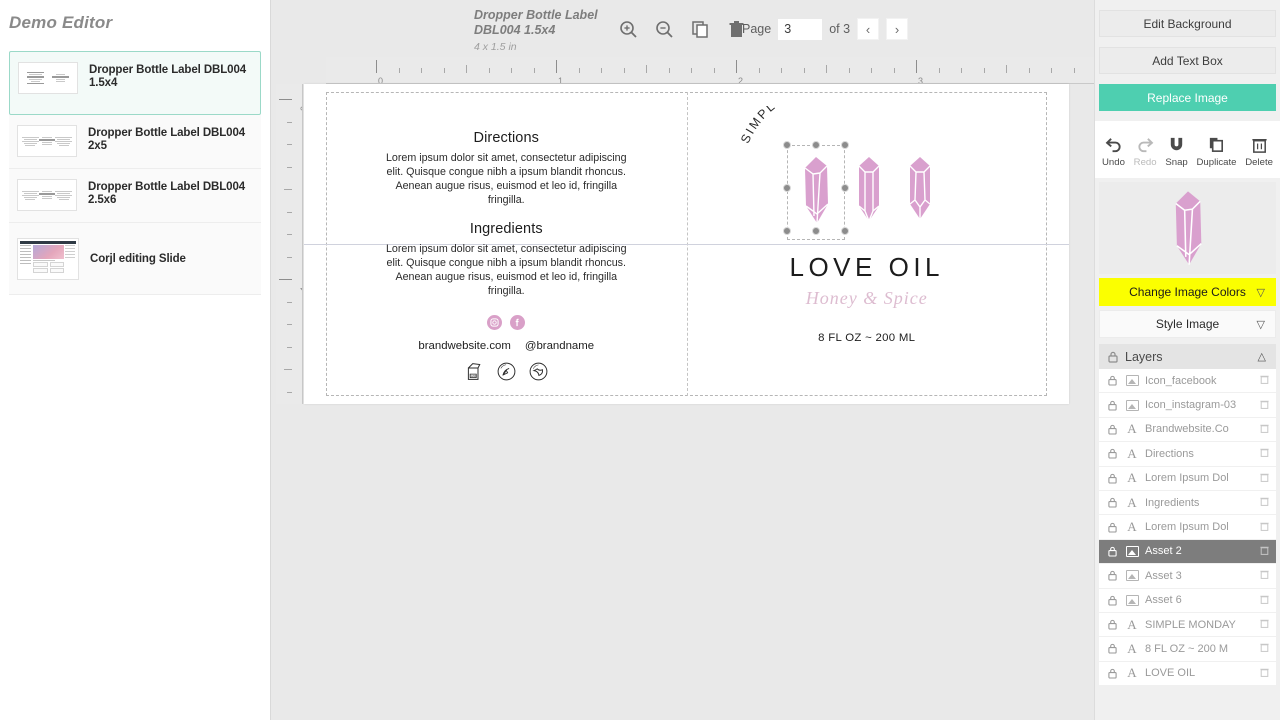 Image resolution: width=1280 pixels, height=720 pixels. What do you see at coordinates (1187, 324) in the screenshot?
I see `style-image-accordion: Style Image ▽` at bounding box center [1187, 324].